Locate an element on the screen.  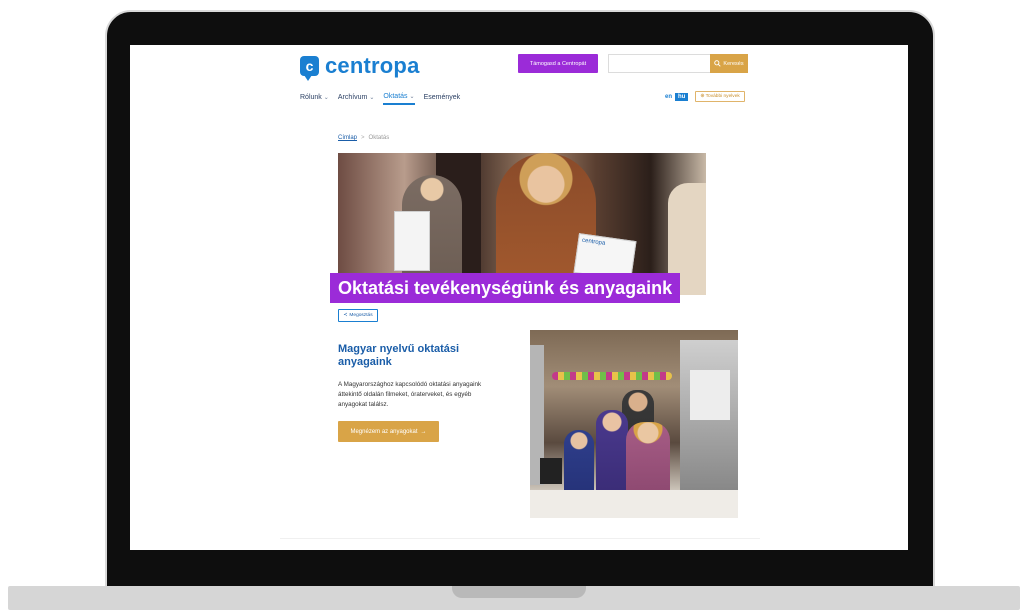
breadcrumb-home-link: Címlap is located at coordinates (347, 138).